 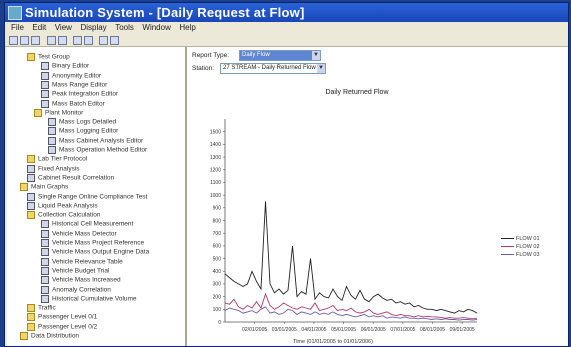 What do you see at coordinates (215, 196) in the screenshot?
I see `y-tick-label: 1000` at bounding box center [215, 196].